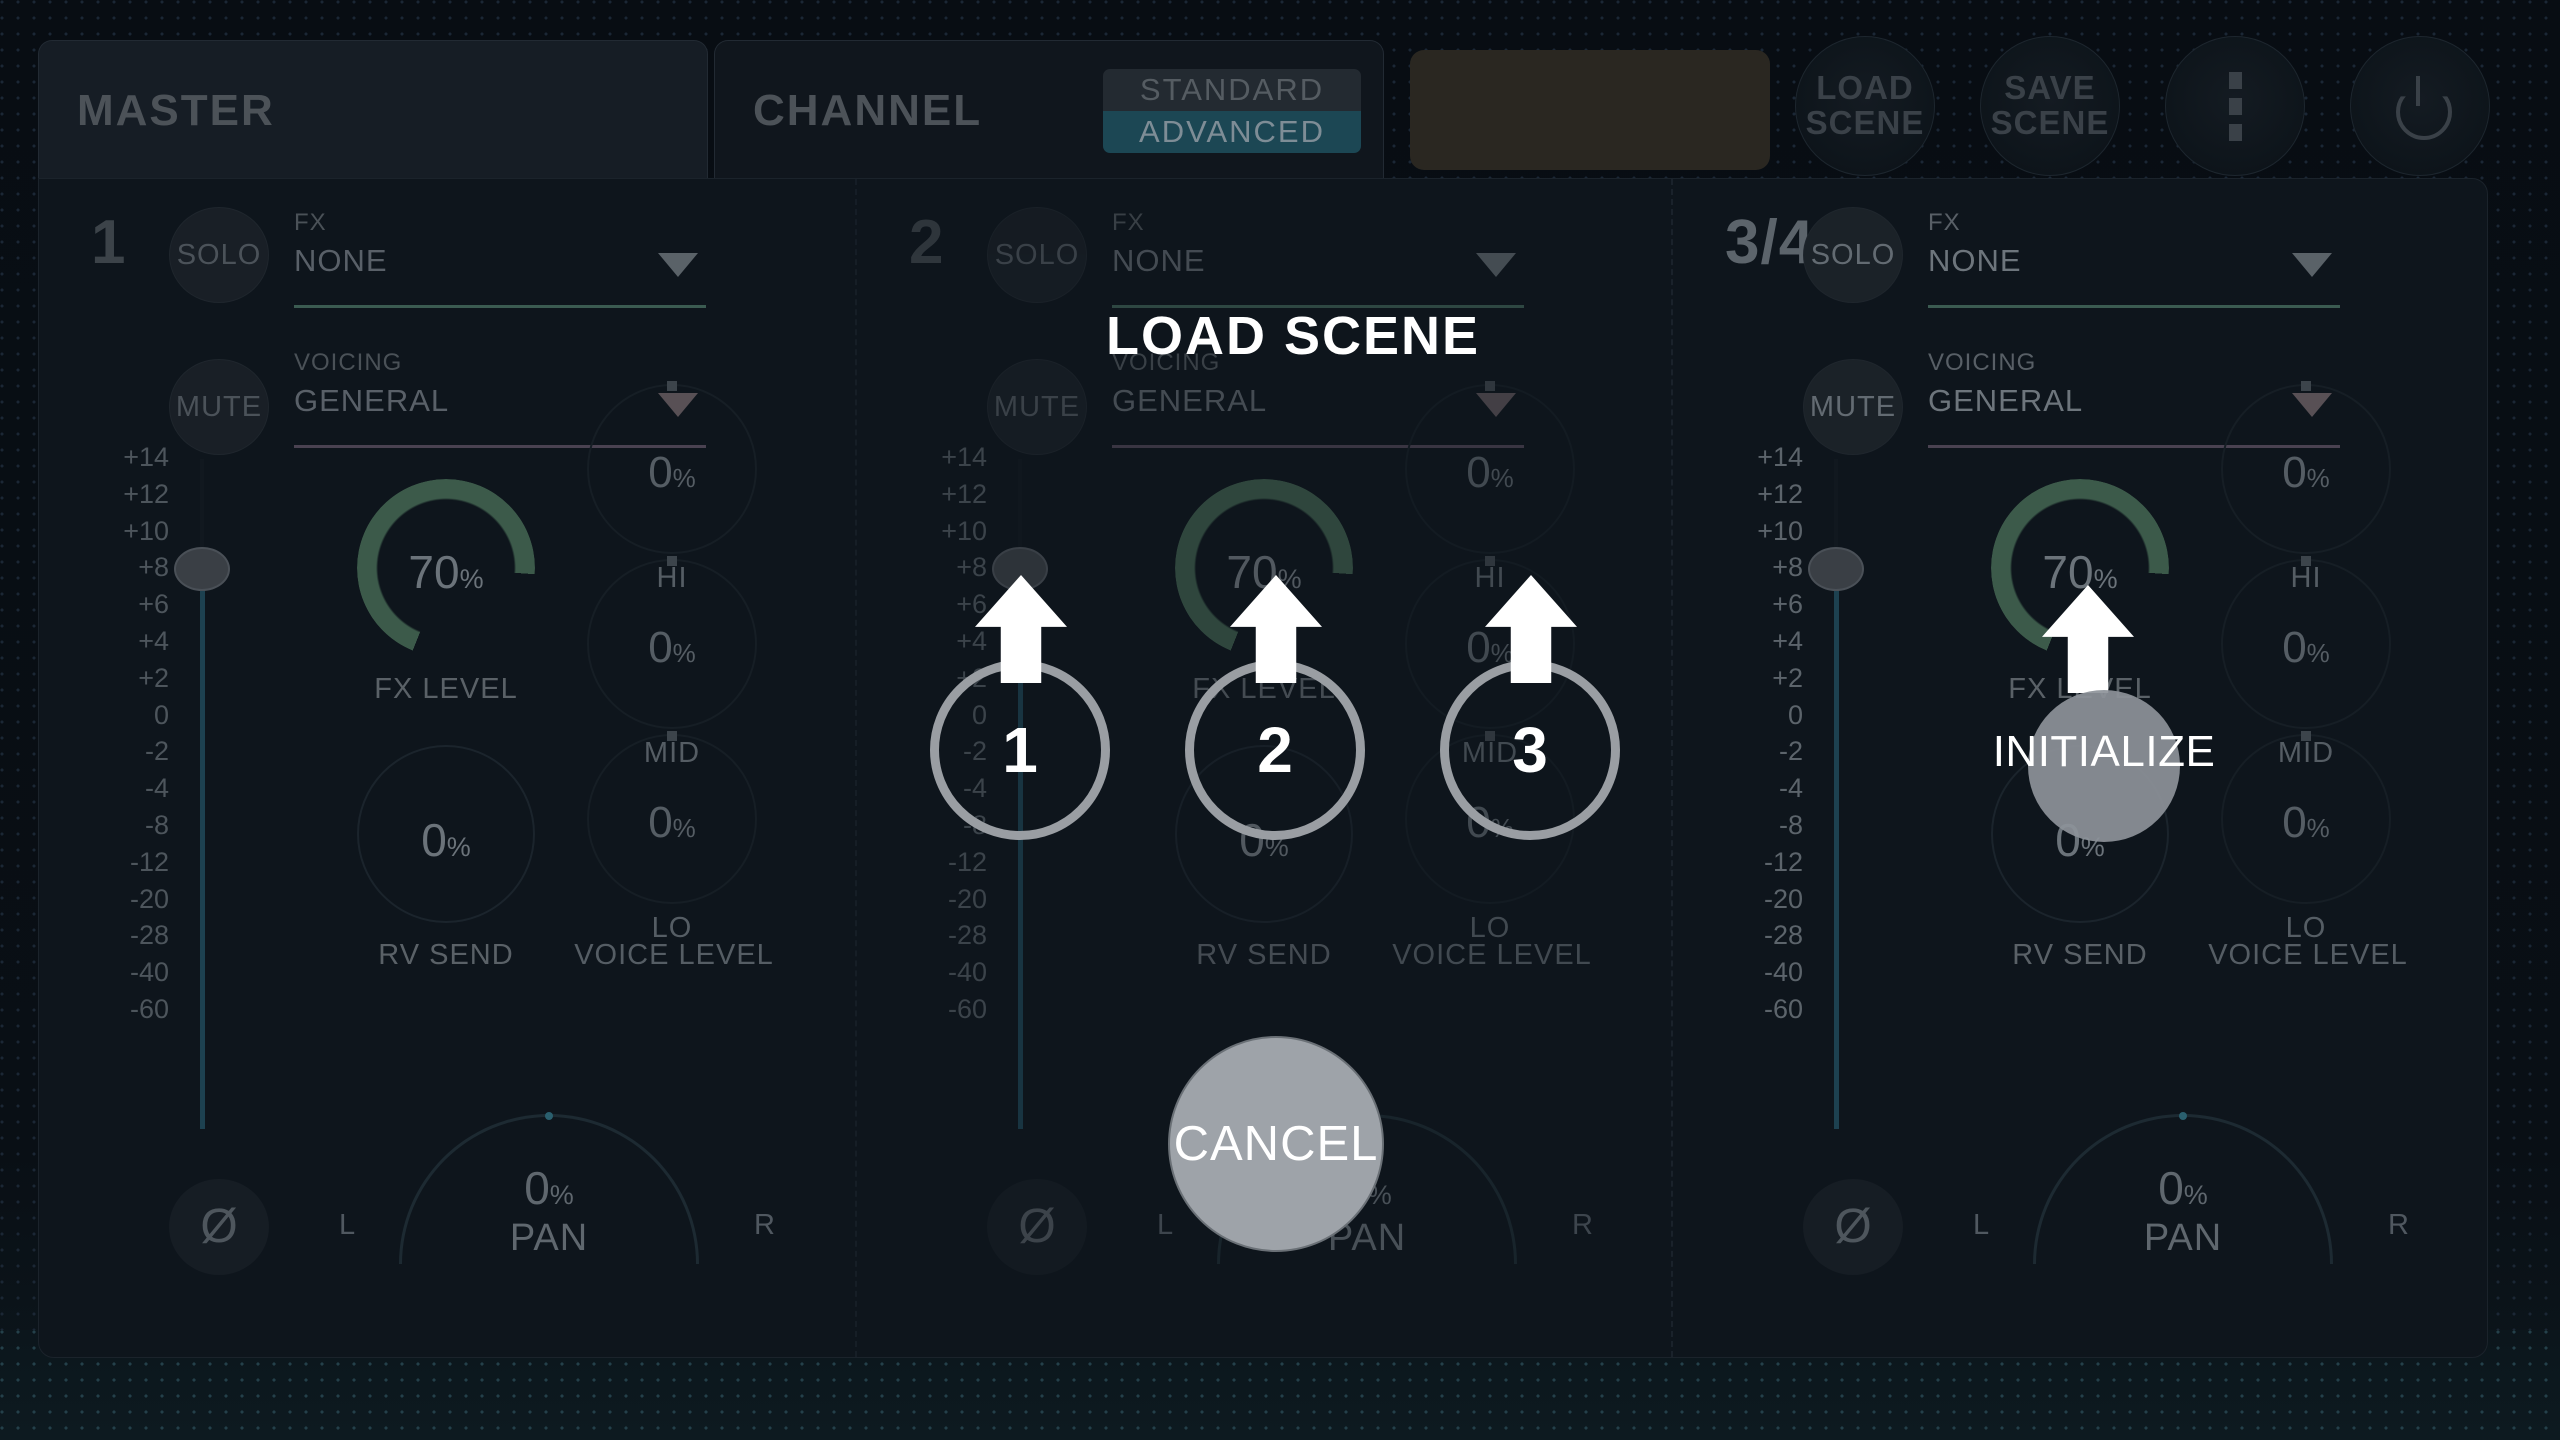  Describe the element at coordinates (2294, 822) in the screenshot. I see `eq-lo-number: 0` at that location.